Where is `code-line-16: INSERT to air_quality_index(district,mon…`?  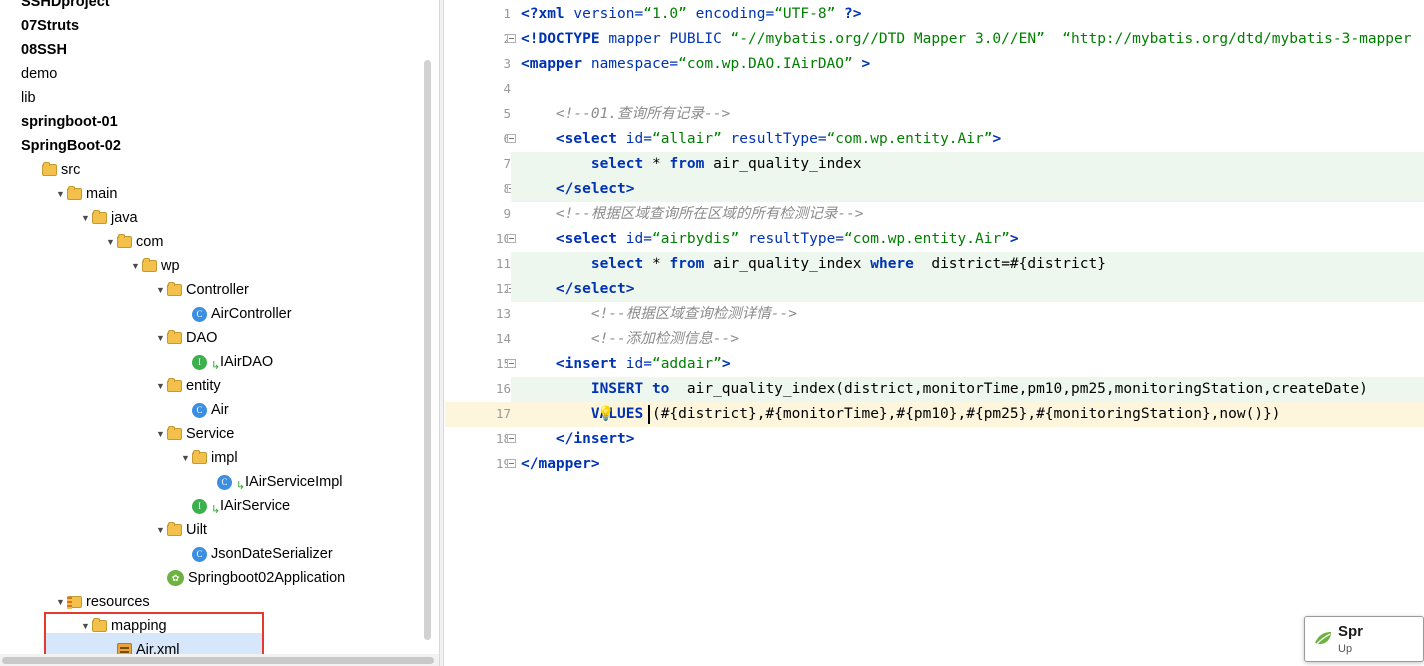 code-line-16: INSERT to air_quality_index(district,mon… is located at coordinates (944, 389).